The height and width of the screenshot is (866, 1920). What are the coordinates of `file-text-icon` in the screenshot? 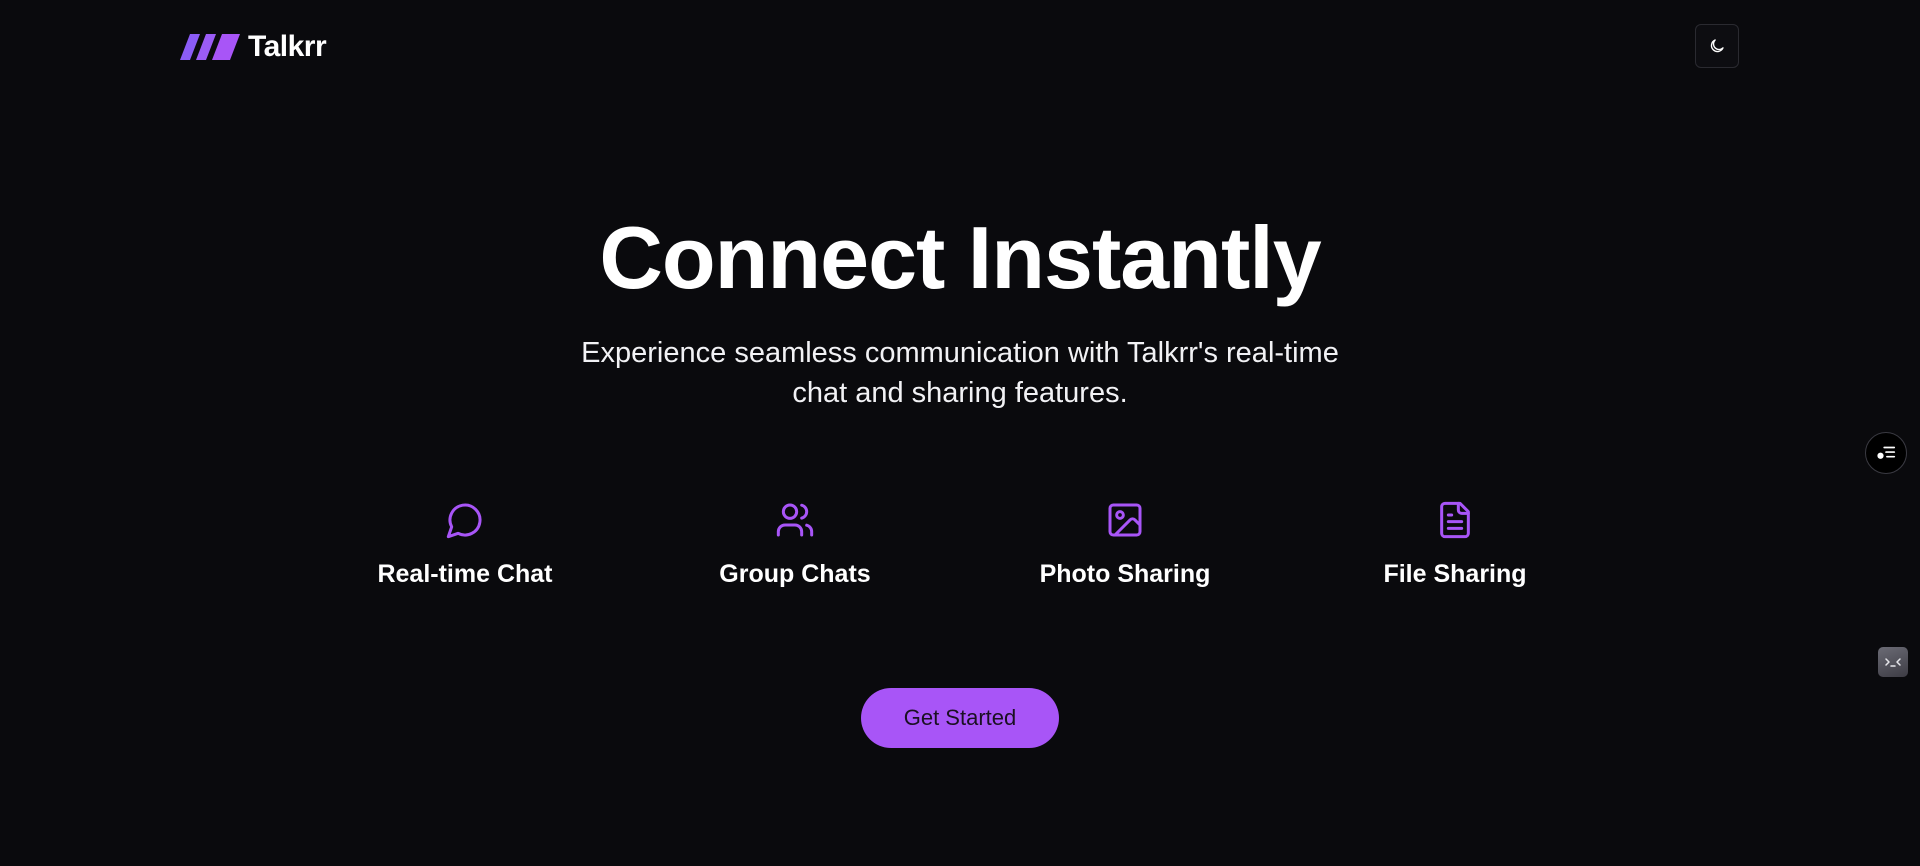 It's located at (1455, 520).